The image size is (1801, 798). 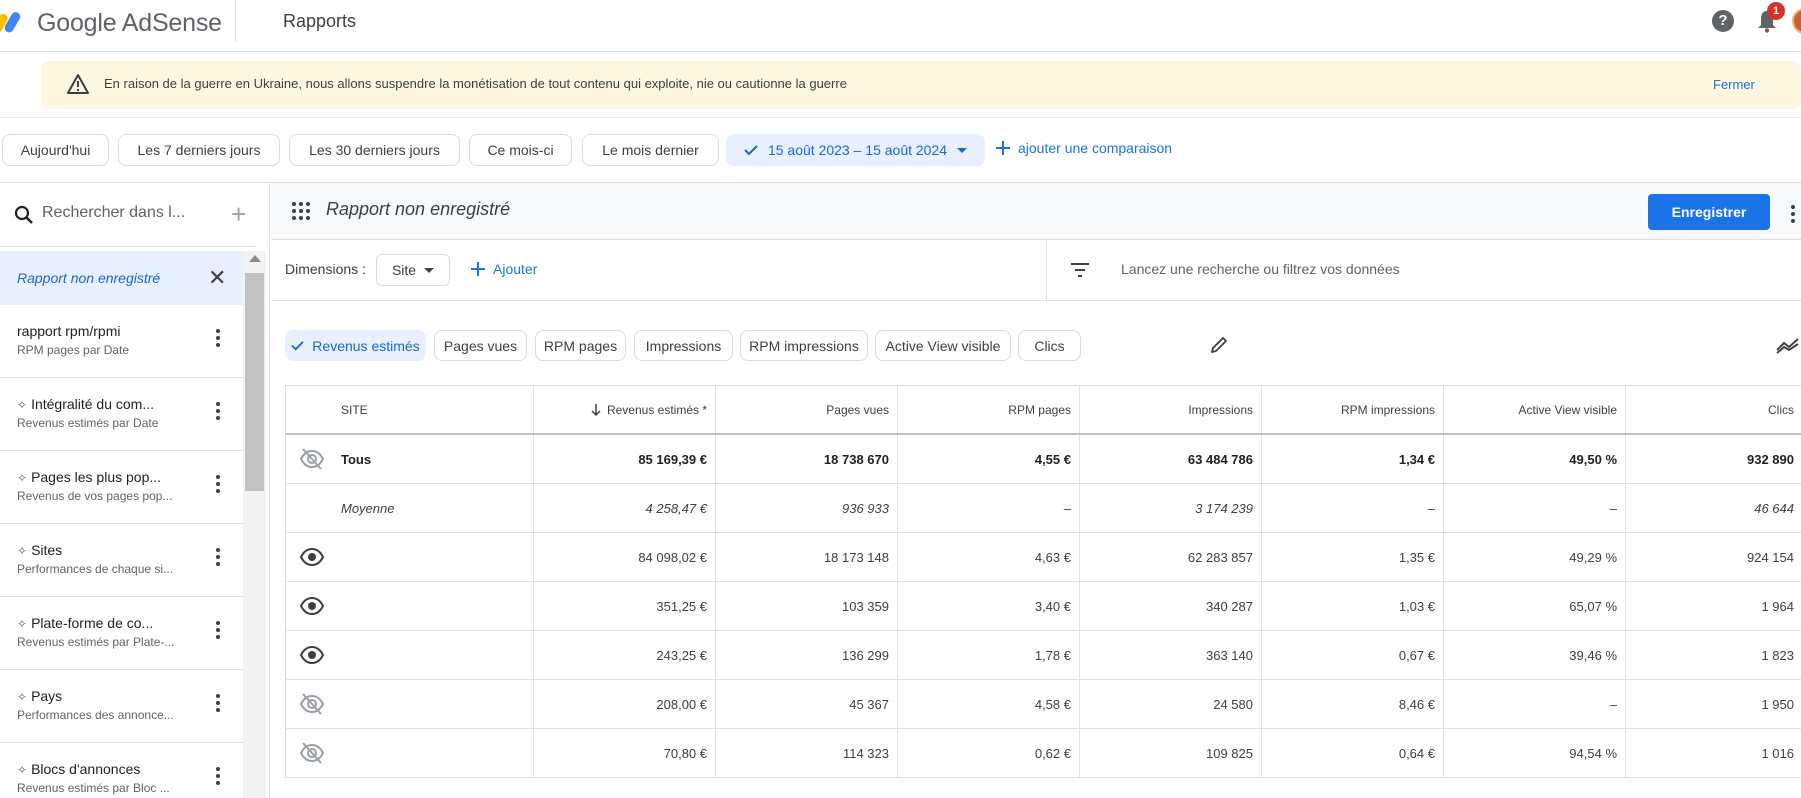 I want to click on report-title: Rapport non enregistré, so click(x=418, y=209).